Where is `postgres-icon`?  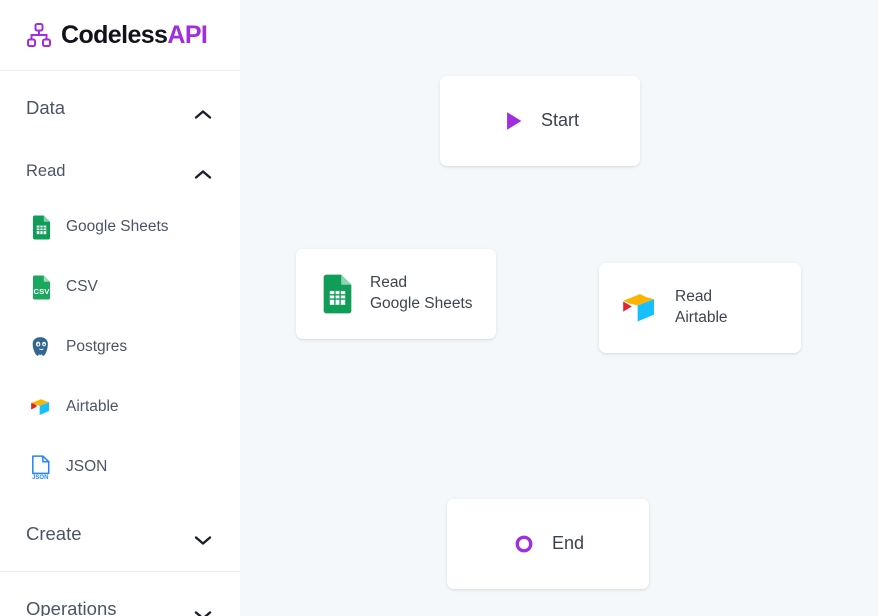
postgres-icon is located at coordinates (41, 347).